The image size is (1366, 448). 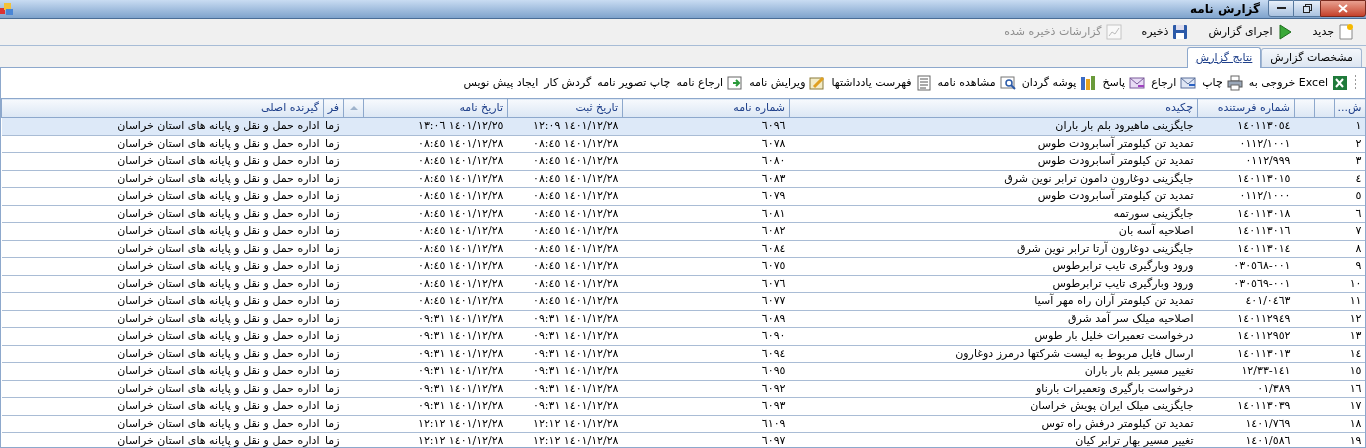 What do you see at coordinates (1253, 107) in the screenshot?
I see `column-header: شماره فرستنده` at bounding box center [1253, 107].